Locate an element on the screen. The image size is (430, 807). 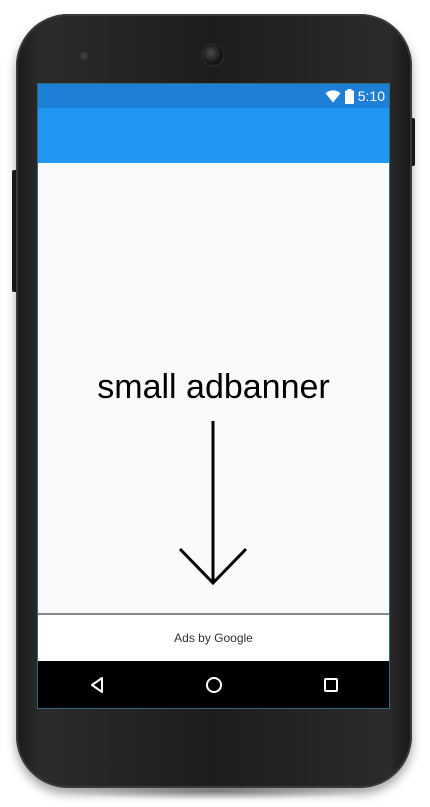
recents-icon is located at coordinates (330, 684).